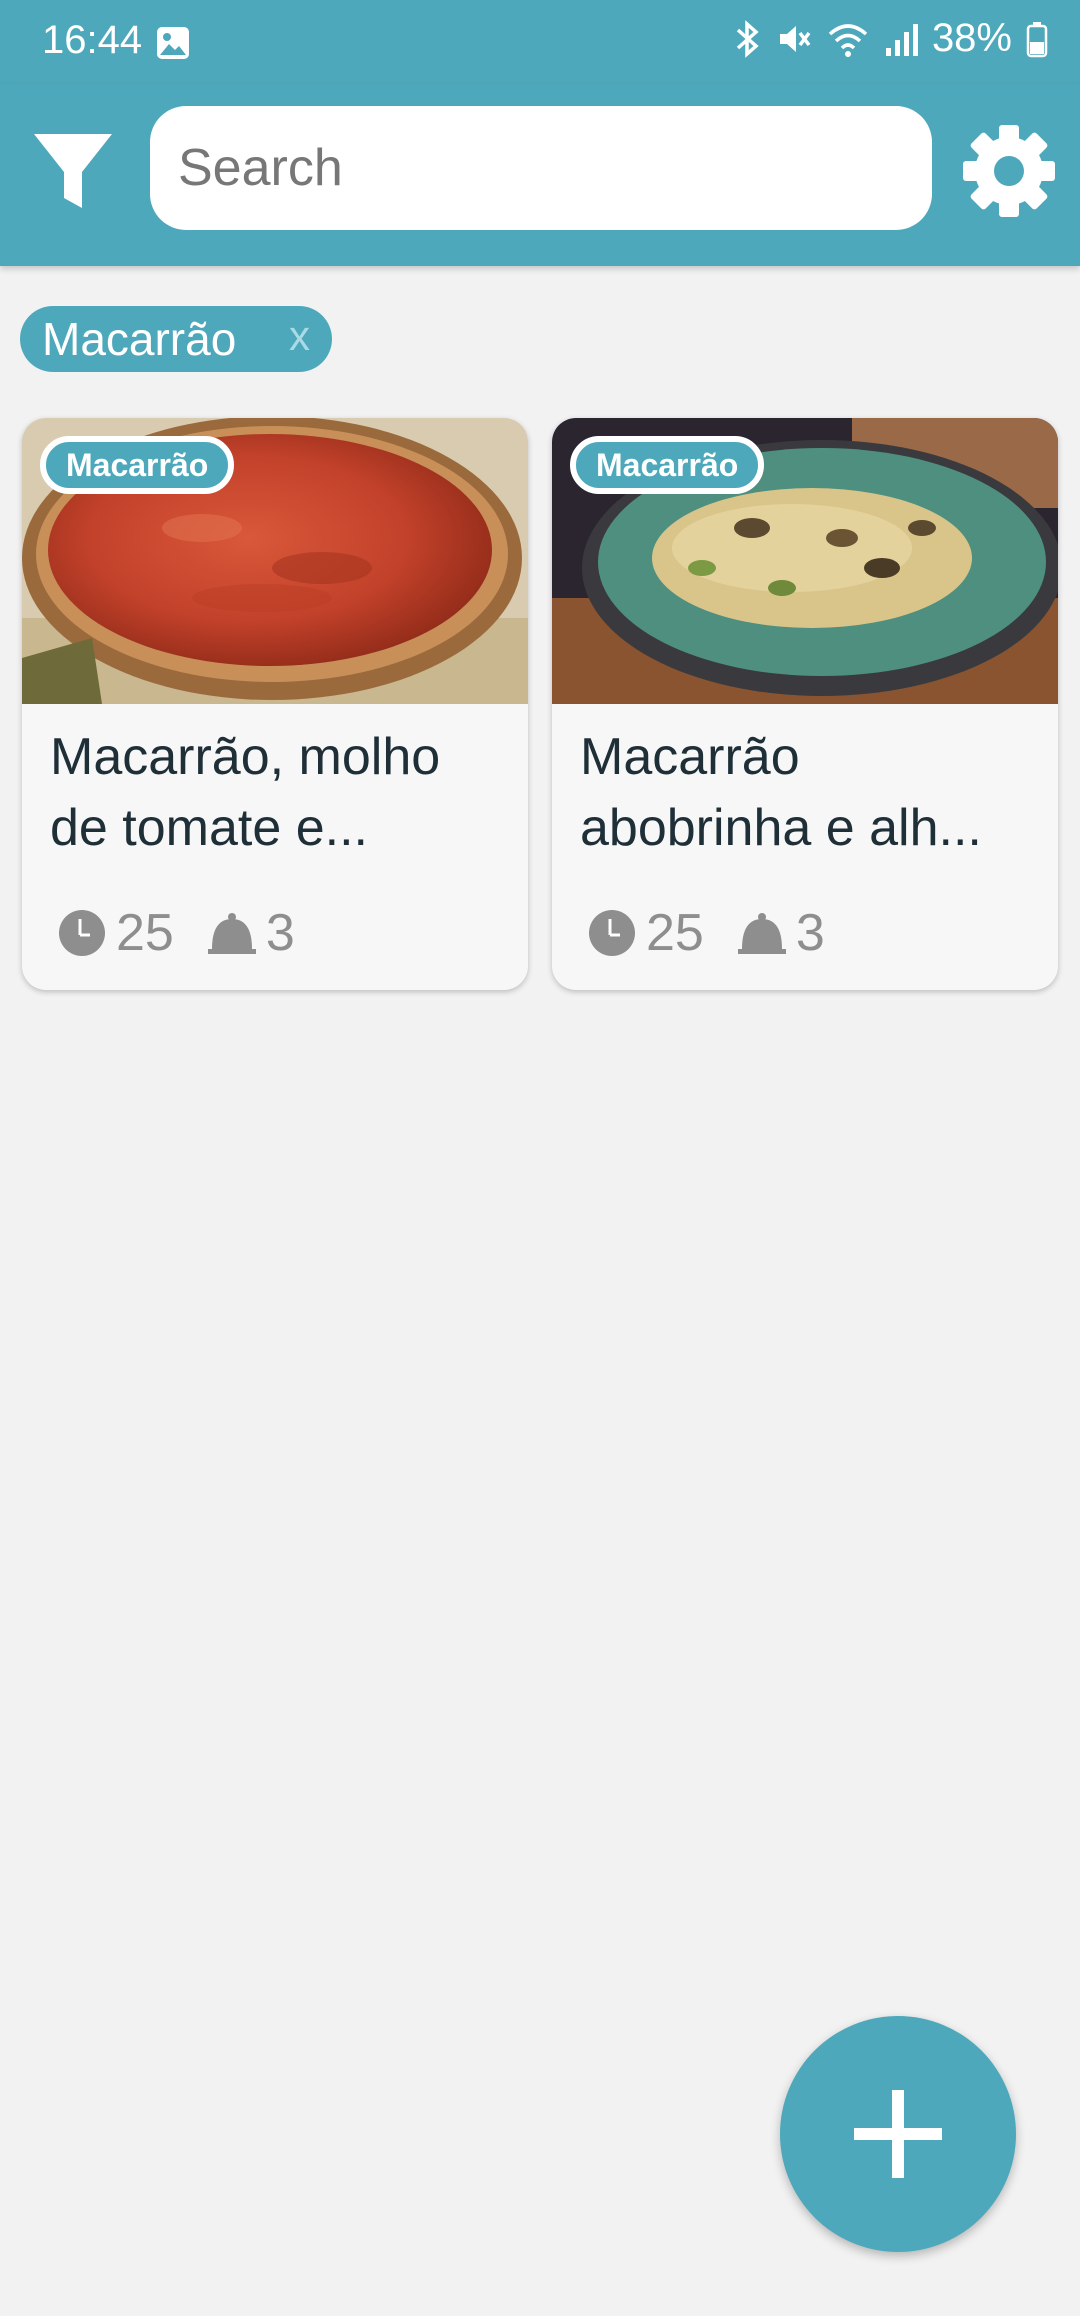 The height and width of the screenshot is (2316, 1080). I want to click on signal-icon, so click(901, 39).